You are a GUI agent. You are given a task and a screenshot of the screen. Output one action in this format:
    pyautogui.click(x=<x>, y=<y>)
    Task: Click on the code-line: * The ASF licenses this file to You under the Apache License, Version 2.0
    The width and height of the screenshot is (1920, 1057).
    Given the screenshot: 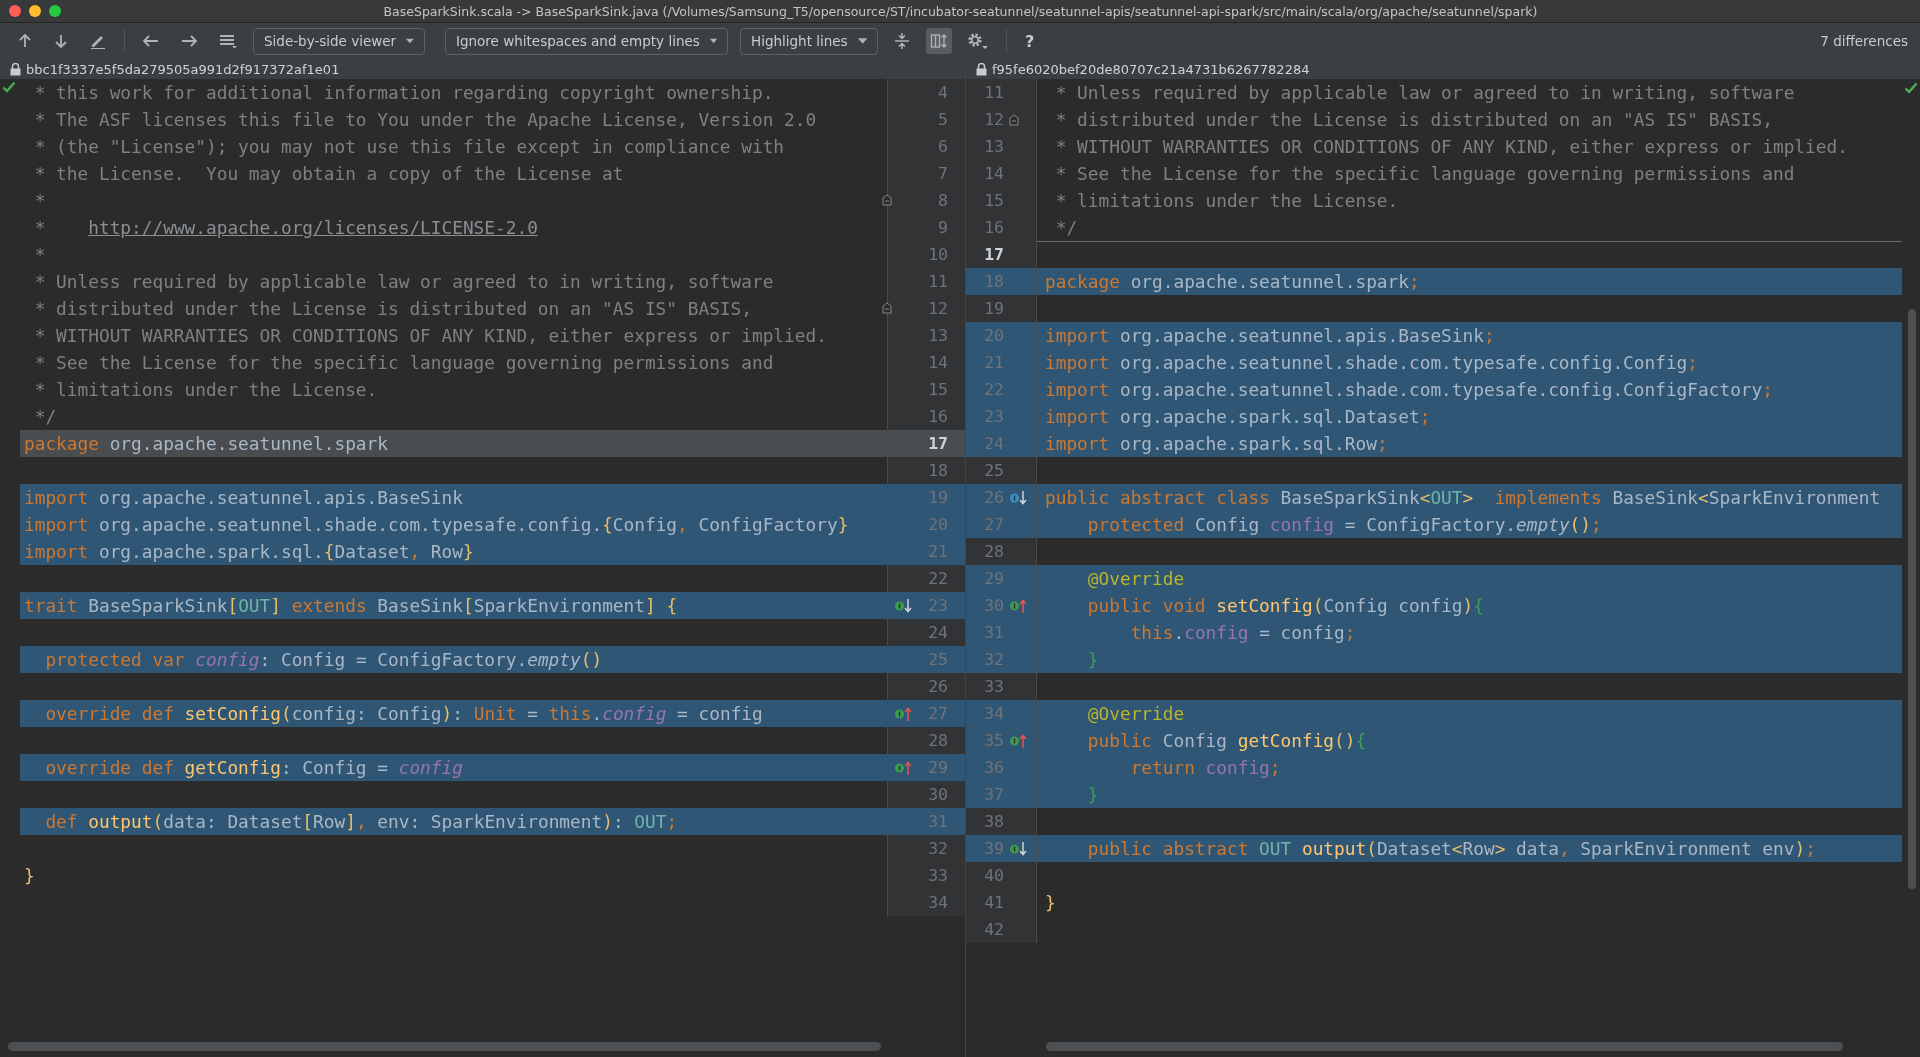 What is the action you would take?
    pyautogui.click(x=425, y=120)
    